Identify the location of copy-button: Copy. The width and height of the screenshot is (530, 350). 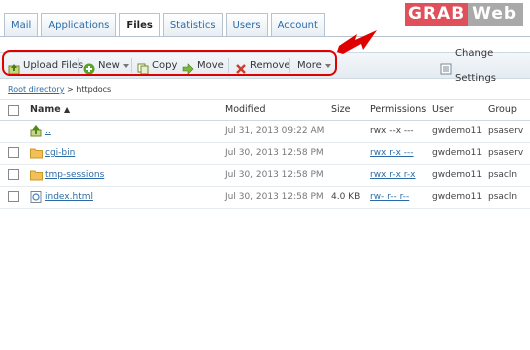
(157, 65).